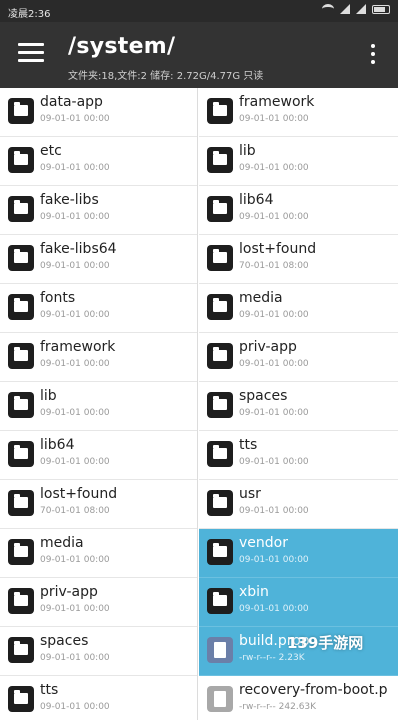 The height and width of the screenshot is (720, 398). Describe the element at coordinates (298, 698) in the screenshot. I see `file-row: recovery-from-boot.p -rw-r--r-- 242.63K` at that location.